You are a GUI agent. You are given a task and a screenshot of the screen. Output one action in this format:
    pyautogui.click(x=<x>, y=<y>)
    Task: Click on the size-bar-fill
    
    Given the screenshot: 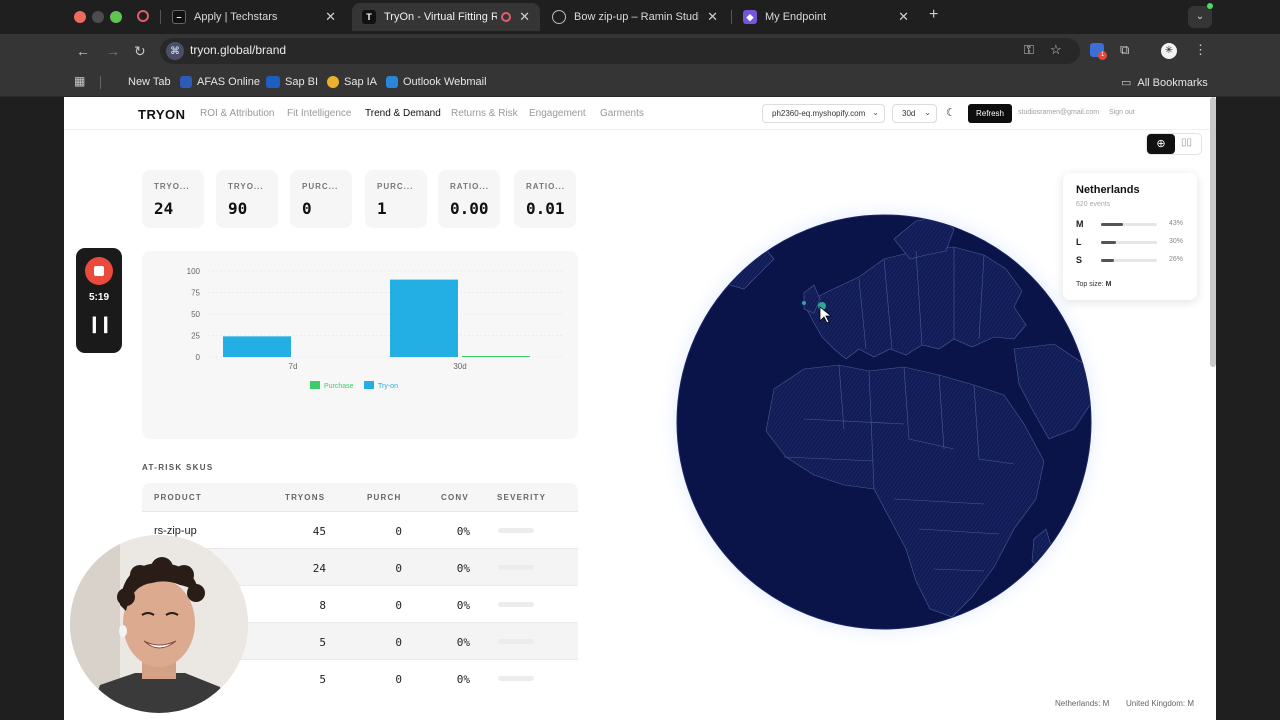 What is the action you would take?
    pyautogui.click(x=1107, y=260)
    